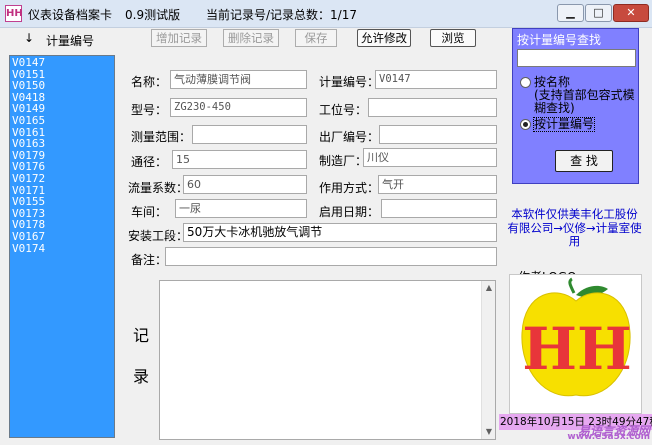 This screenshot has width=652, height=445. Describe the element at coordinates (489, 288) in the screenshot. I see `scroll-up-icon: ▲` at that location.